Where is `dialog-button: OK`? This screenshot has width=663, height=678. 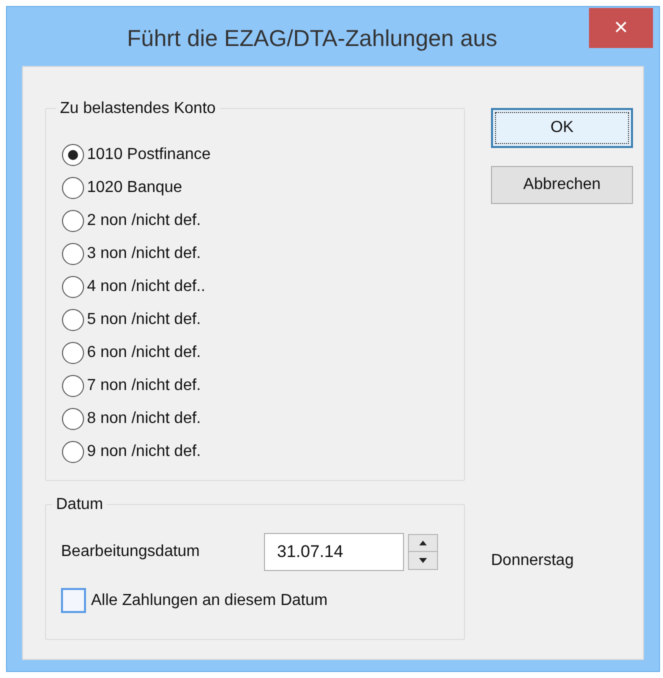 dialog-button: OK is located at coordinates (562, 128).